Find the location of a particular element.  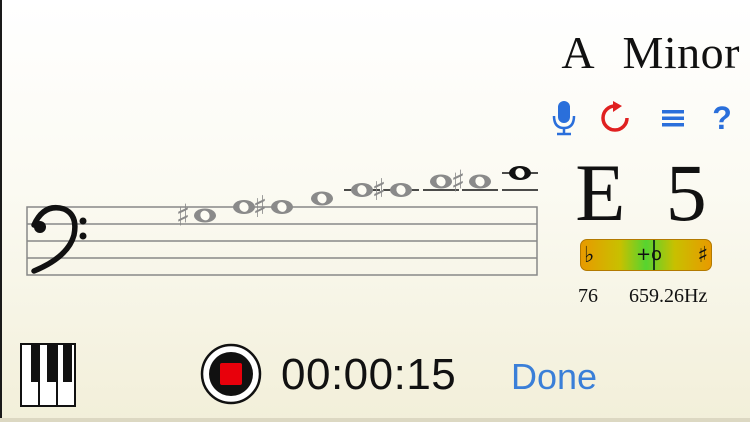

help-button: ? is located at coordinates (722, 118).